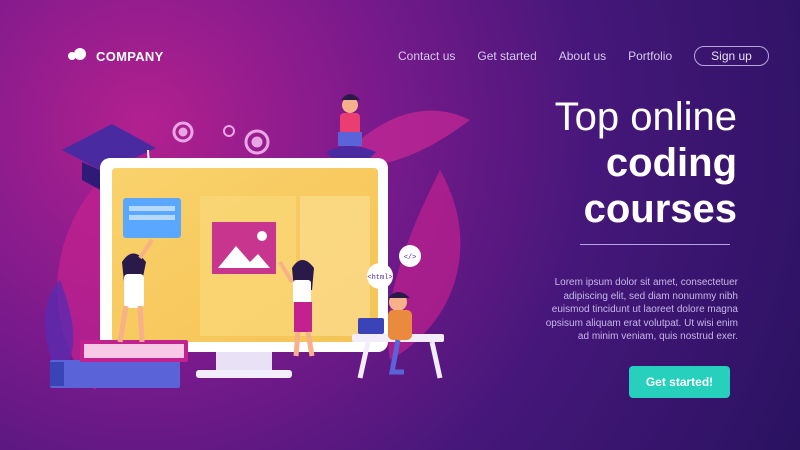  I want to click on get-started-button: Get started!, so click(679, 382).